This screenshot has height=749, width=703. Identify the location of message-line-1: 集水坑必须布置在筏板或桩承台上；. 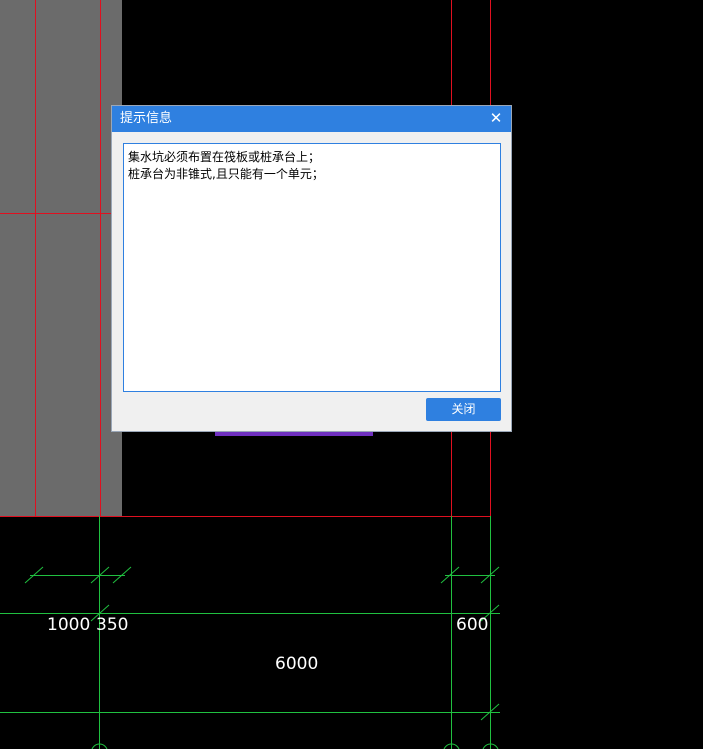
(224, 157).